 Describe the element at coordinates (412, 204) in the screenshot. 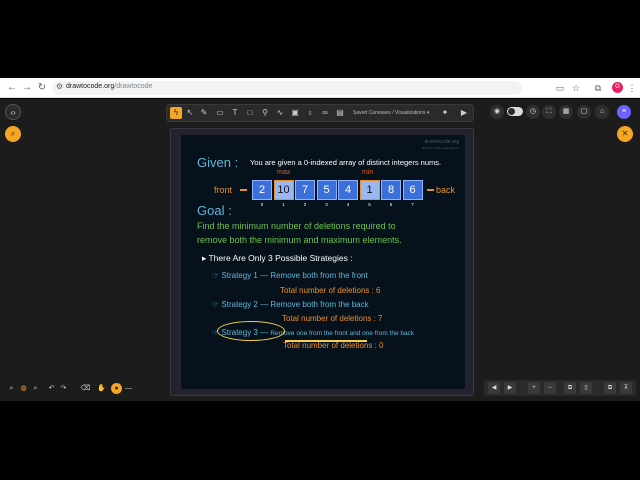

I see `array-index: 7` at that location.